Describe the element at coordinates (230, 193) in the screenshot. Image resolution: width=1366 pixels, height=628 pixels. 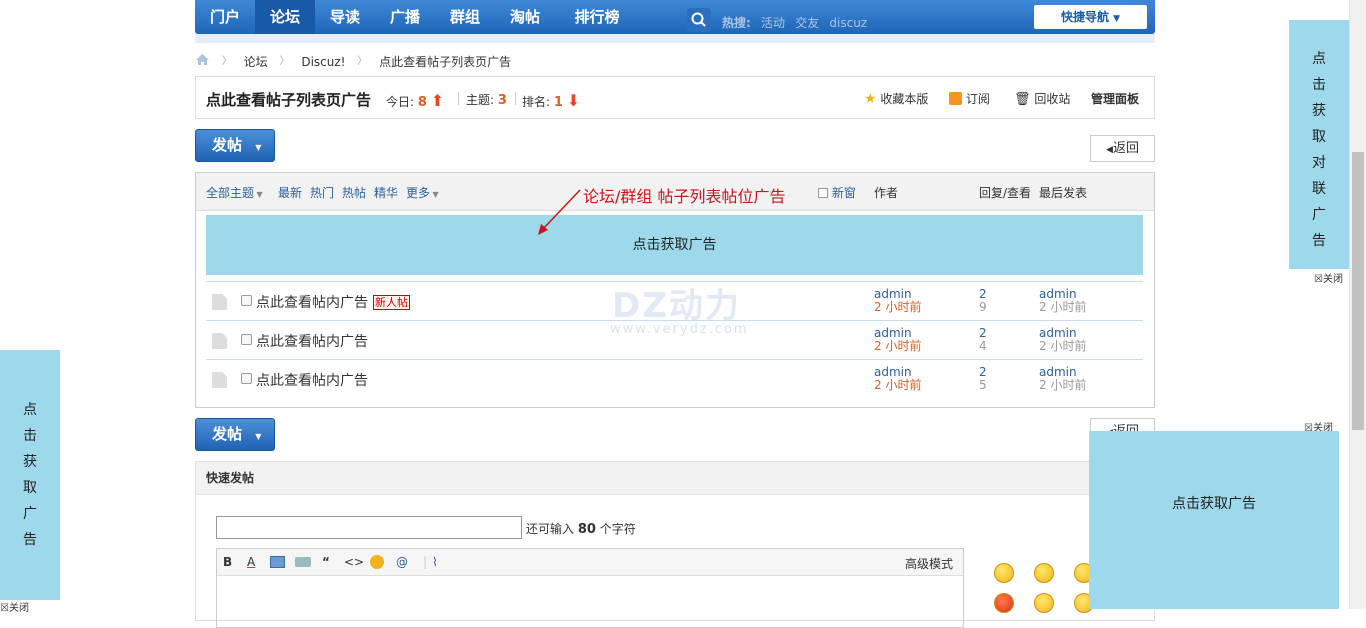
I see `filter-all-label: 全部主题` at that location.